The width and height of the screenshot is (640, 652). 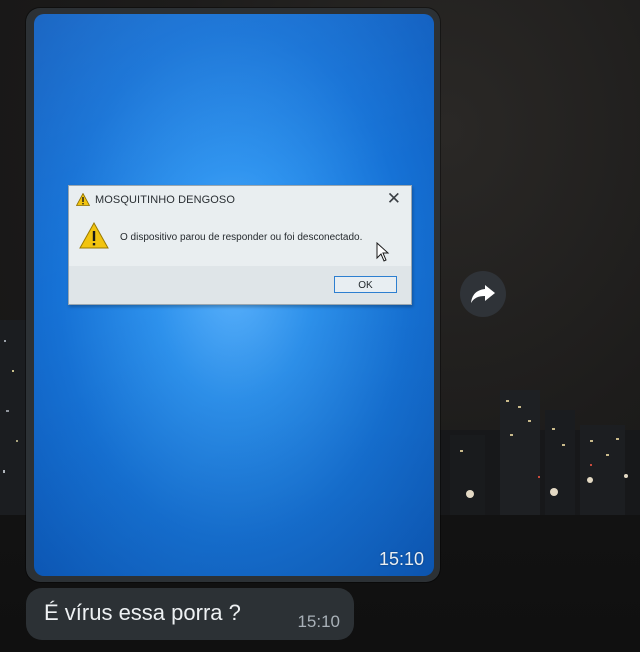 What do you see at coordinates (383, 252) in the screenshot?
I see `mouse-cursor-icon` at bounding box center [383, 252].